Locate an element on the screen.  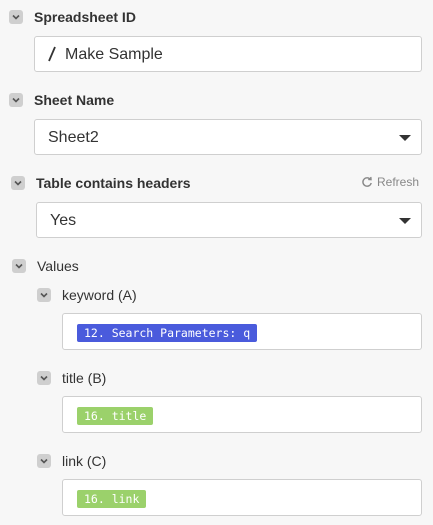
sheet-name-select: Sheet2 is located at coordinates (228, 137).